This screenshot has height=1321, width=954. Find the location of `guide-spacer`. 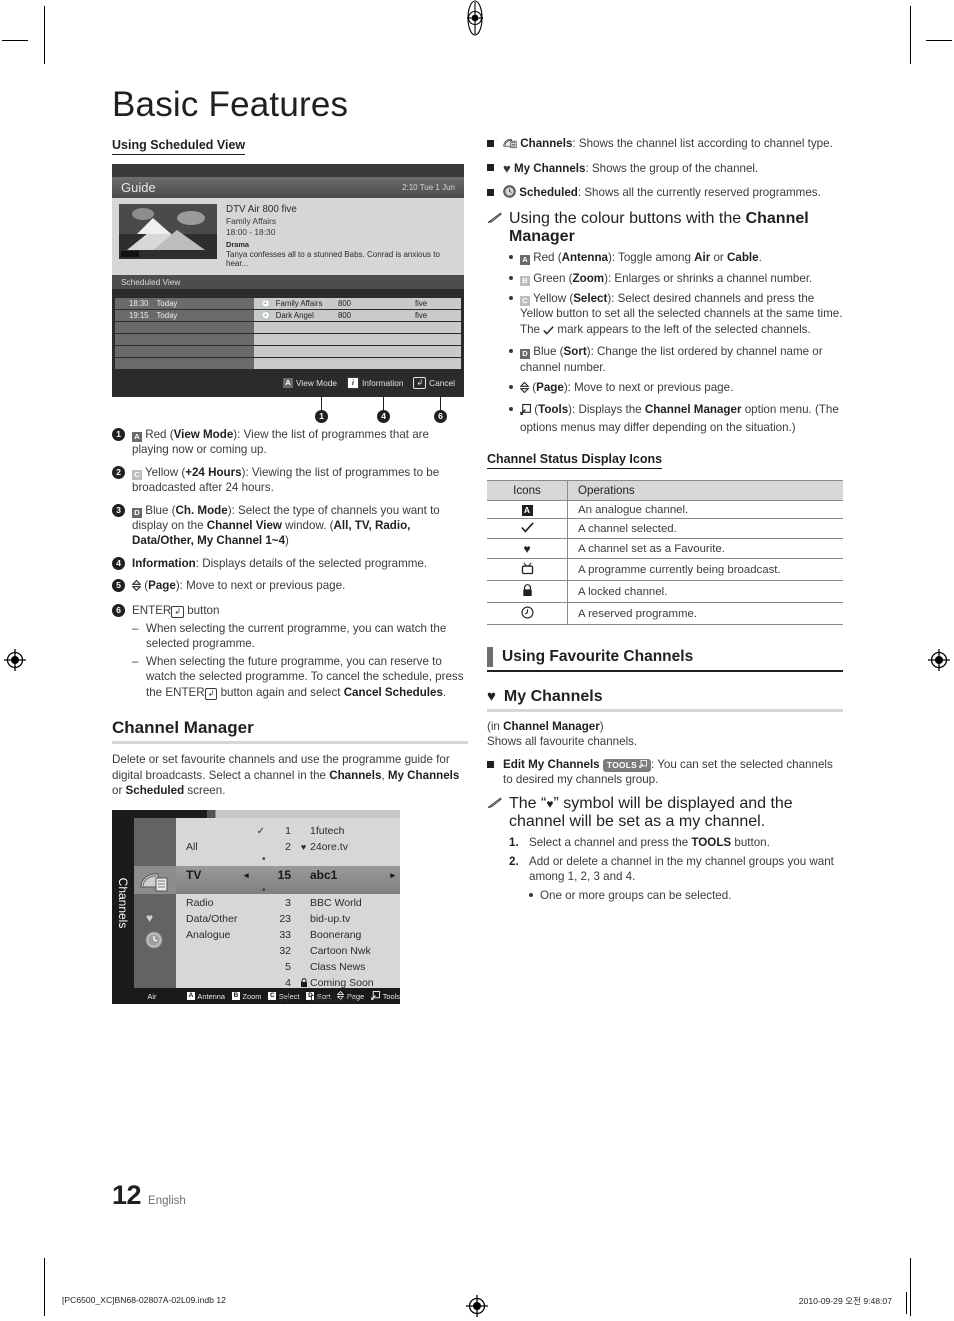

guide-spacer is located at coordinates (288, 293).